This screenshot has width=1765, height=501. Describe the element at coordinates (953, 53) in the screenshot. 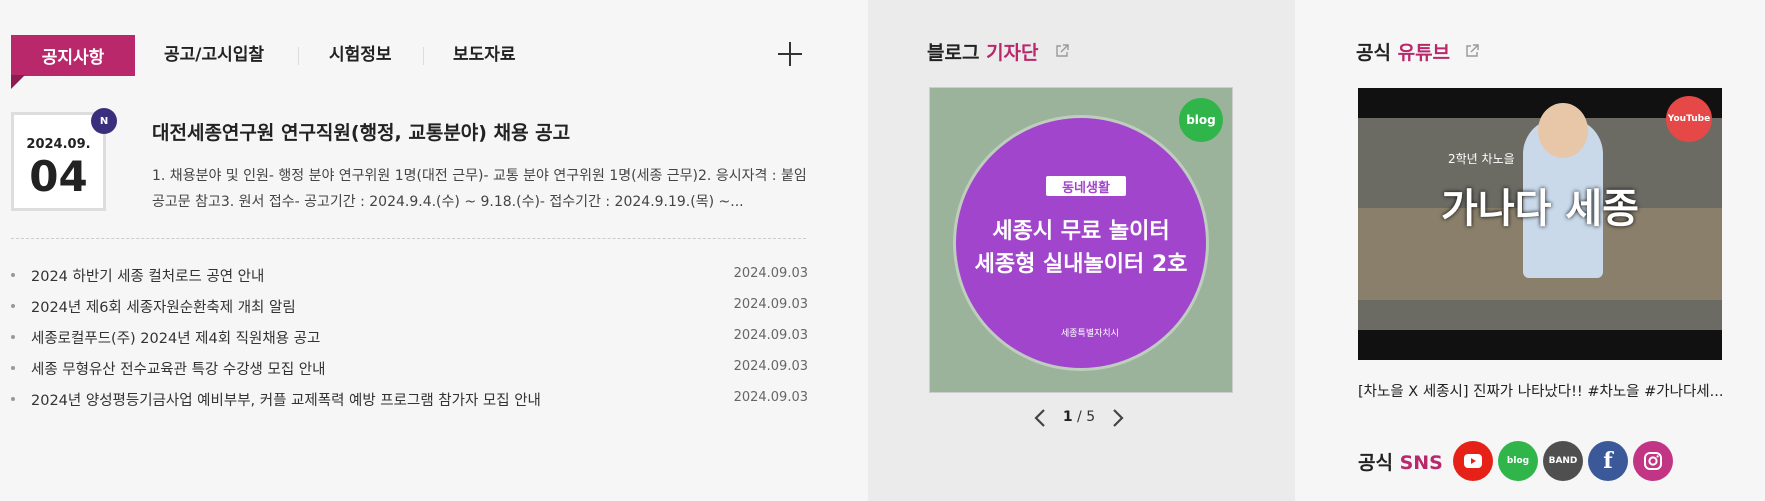

I see `blog-title-prefix: 블로그` at that location.